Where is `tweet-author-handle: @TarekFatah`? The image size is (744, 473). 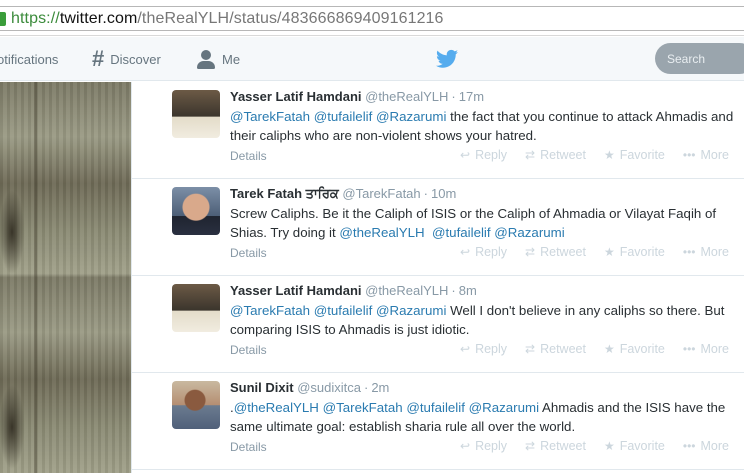
tweet-author-handle: @TarekFatah is located at coordinates (381, 193).